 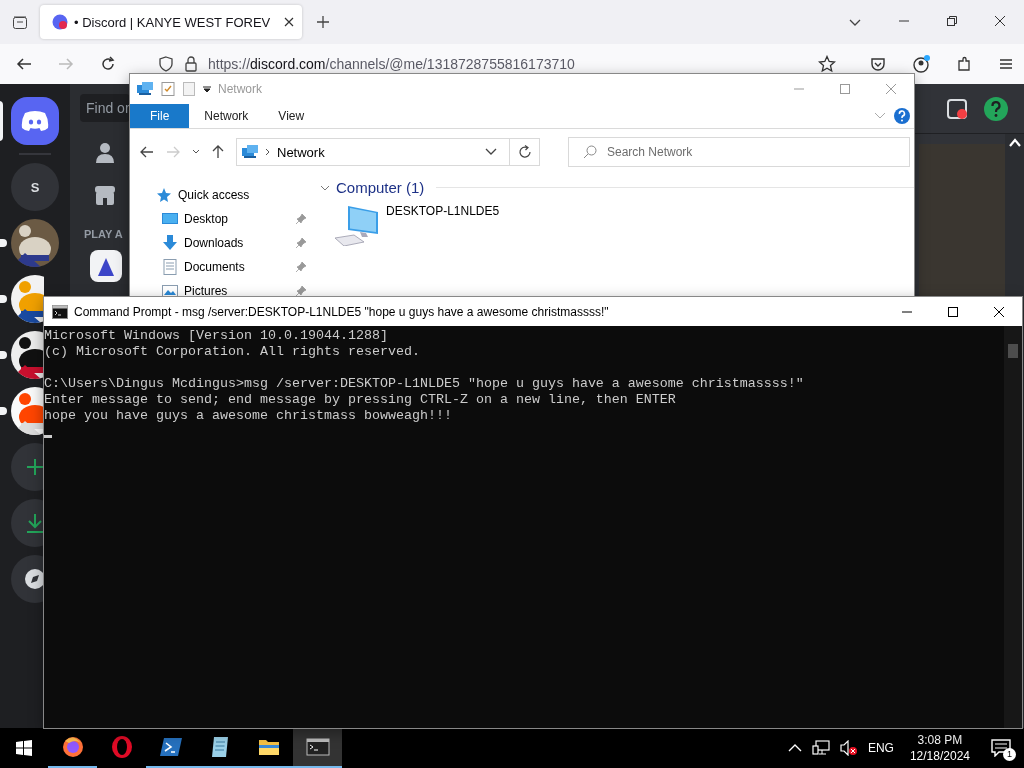 I want to click on lock-icon, so click(x=191, y=64).